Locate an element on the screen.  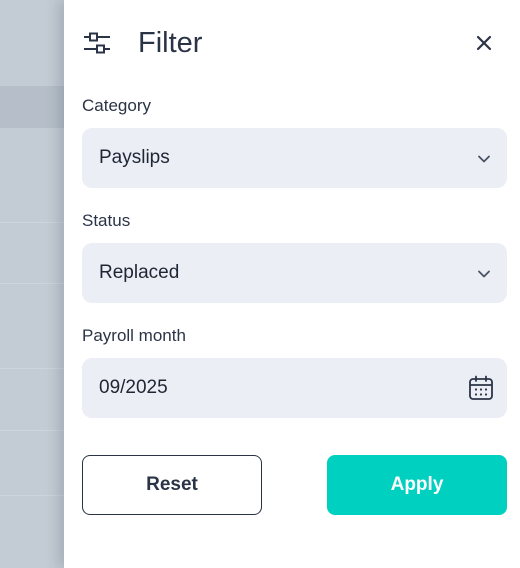
panel-title: Filter is located at coordinates (170, 43).